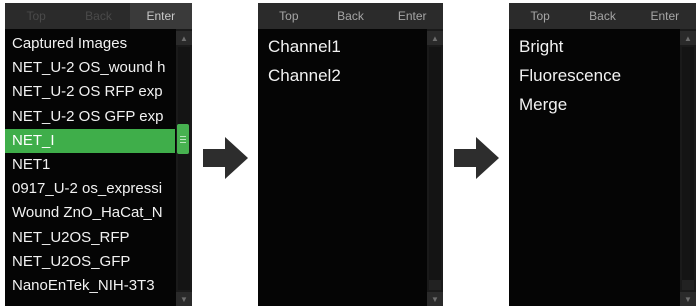 This screenshot has height=308, width=700. What do you see at coordinates (90, 92) in the screenshot?
I see `list-item: NET_U-2 OS RFP exp` at bounding box center [90, 92].